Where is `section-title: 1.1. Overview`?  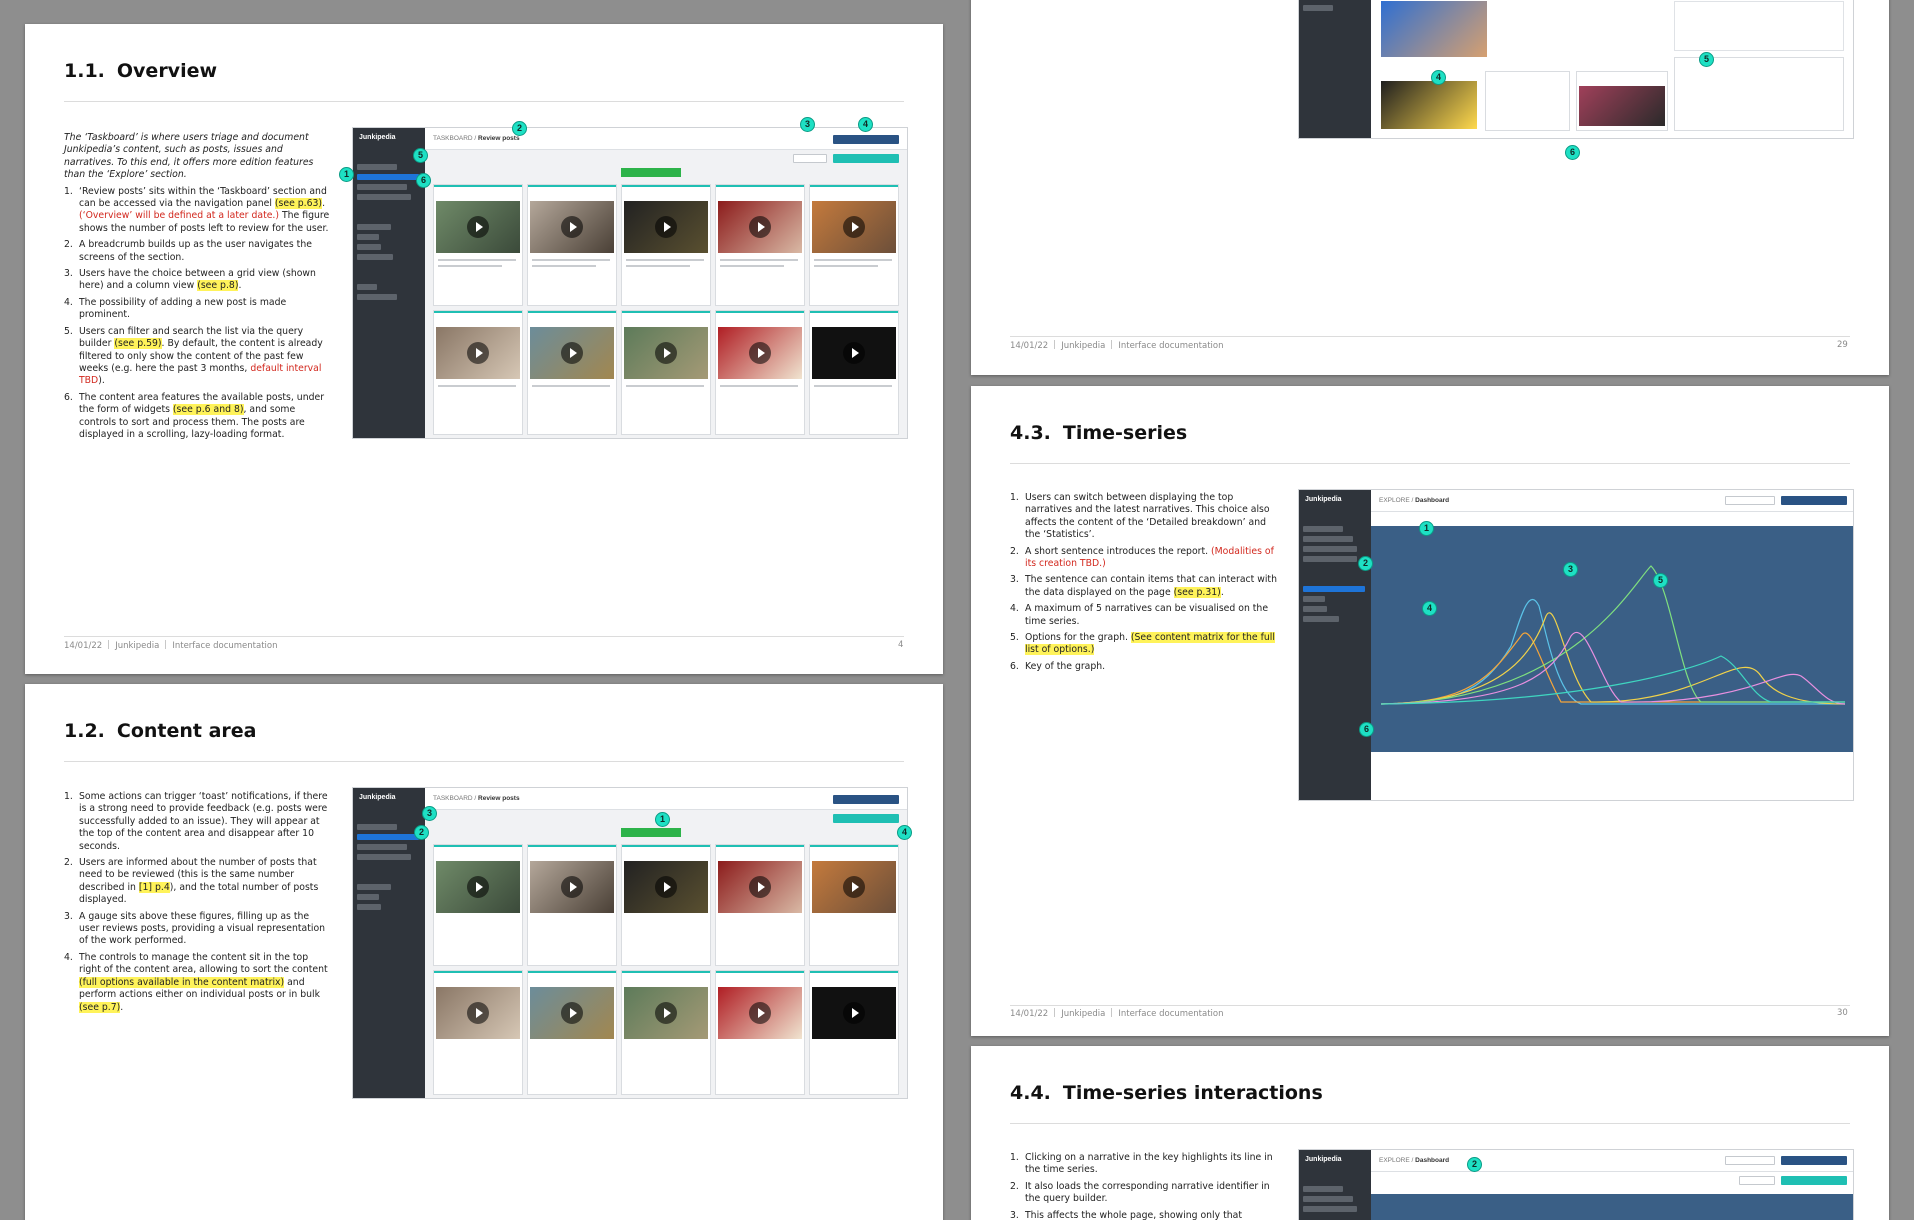
section-title: 1.1. Overview is located at coordinates (141, 71).